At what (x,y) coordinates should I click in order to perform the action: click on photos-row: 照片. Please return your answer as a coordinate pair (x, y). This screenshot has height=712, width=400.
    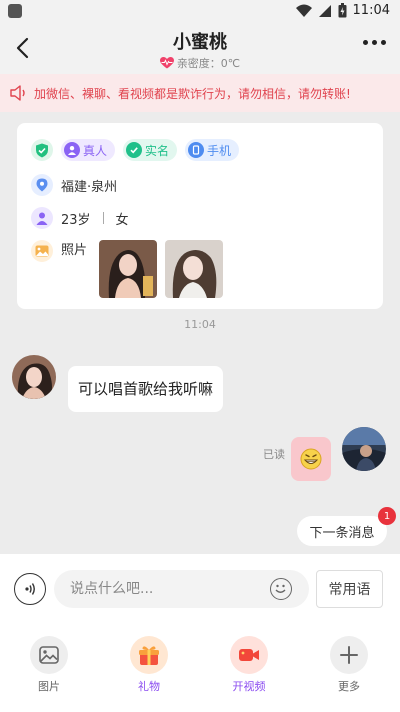
    Looking at the image, I should click on (127, 269).